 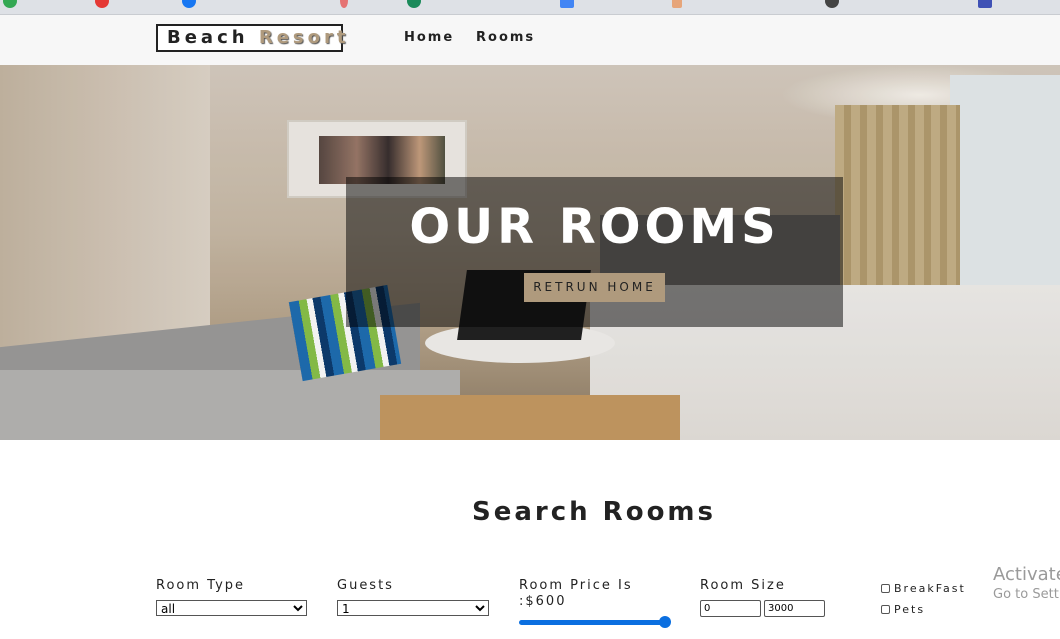 I want to click on room-size-filter: Room Size, so click(x=762, y=597).